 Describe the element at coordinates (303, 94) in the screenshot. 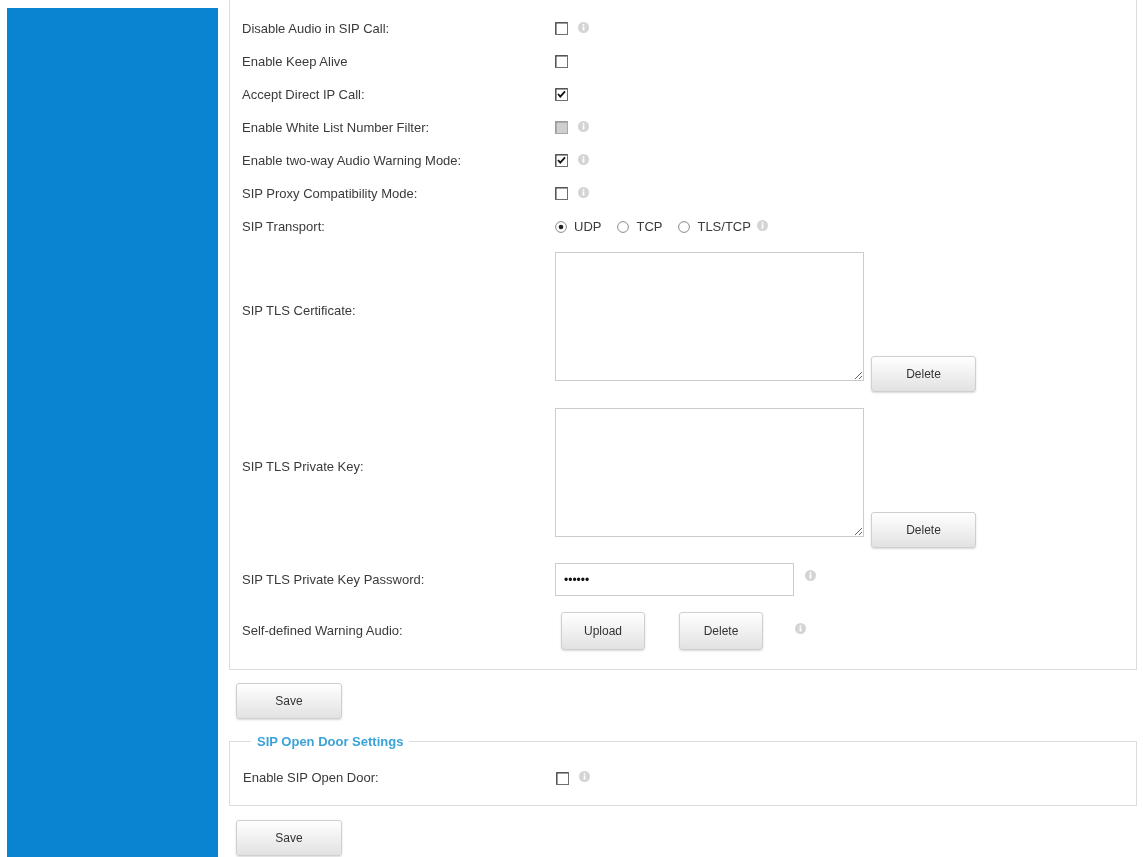

I see `field-label: Accept Direct IP Call:` at that location.